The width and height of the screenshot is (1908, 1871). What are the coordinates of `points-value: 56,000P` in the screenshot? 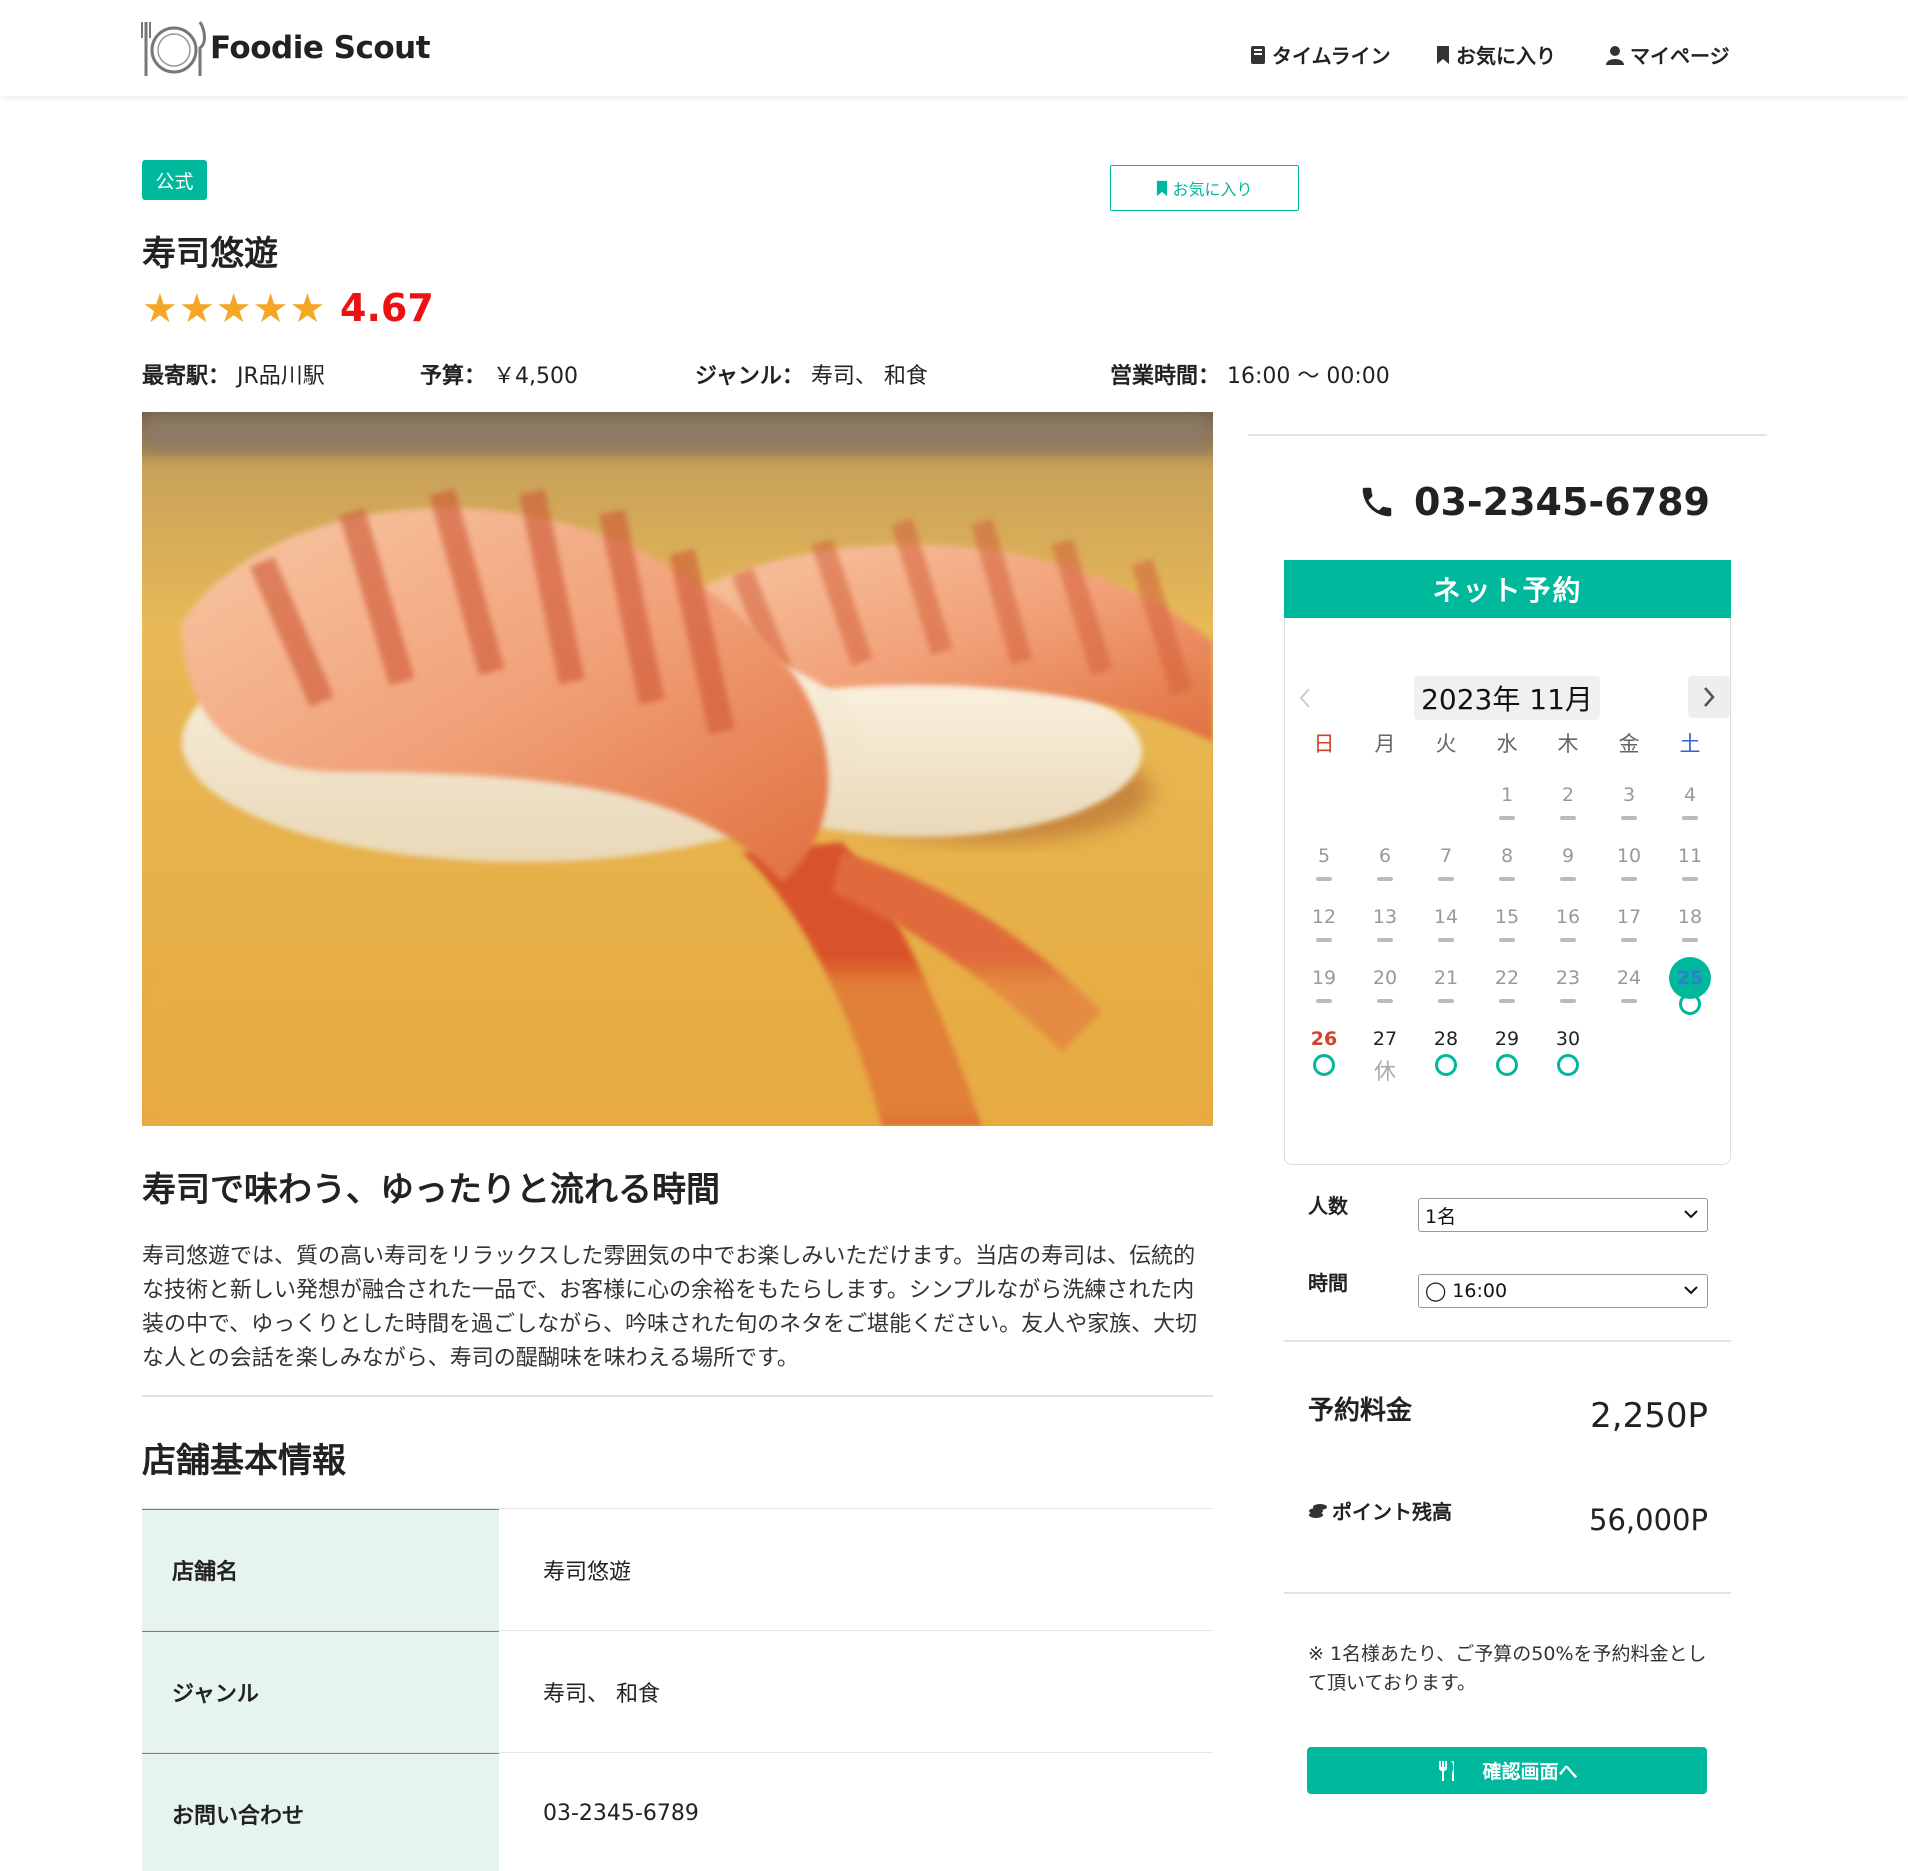 It's located at (1648, 1520).